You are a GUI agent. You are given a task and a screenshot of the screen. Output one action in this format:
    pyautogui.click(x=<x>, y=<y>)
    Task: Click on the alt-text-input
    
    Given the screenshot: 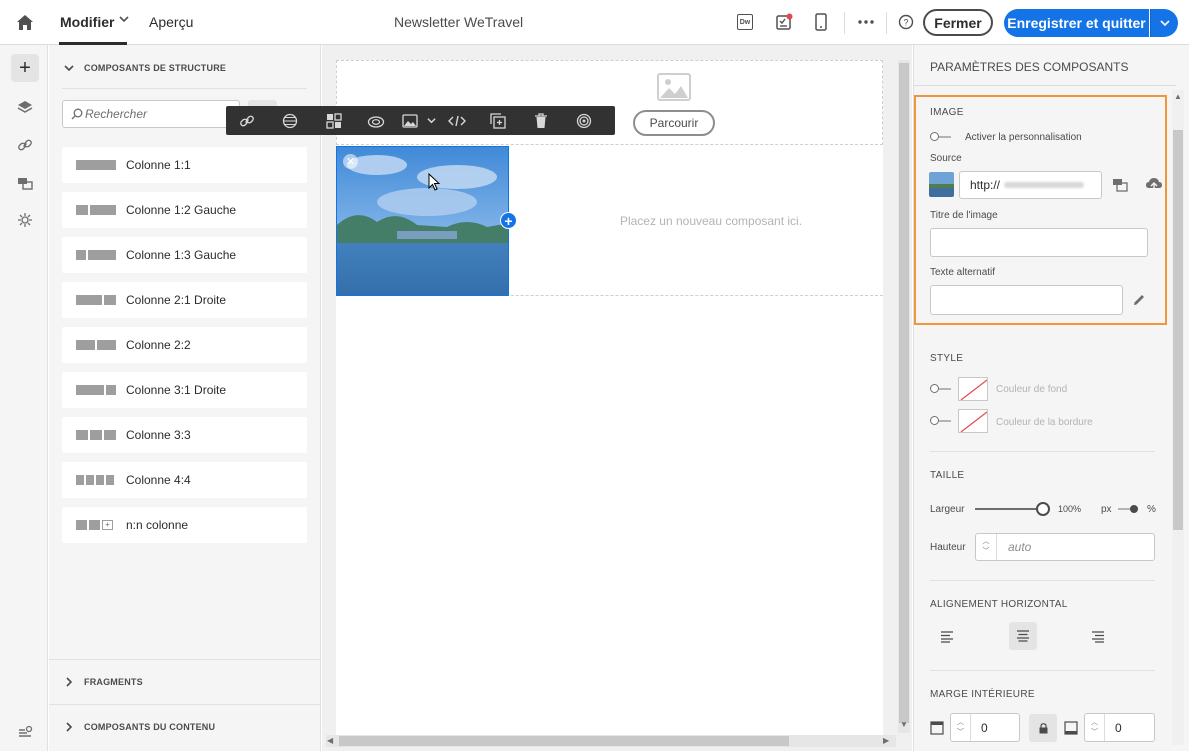 What is the action you would take?
    pyautogui.click(x=1026, y=300)
    